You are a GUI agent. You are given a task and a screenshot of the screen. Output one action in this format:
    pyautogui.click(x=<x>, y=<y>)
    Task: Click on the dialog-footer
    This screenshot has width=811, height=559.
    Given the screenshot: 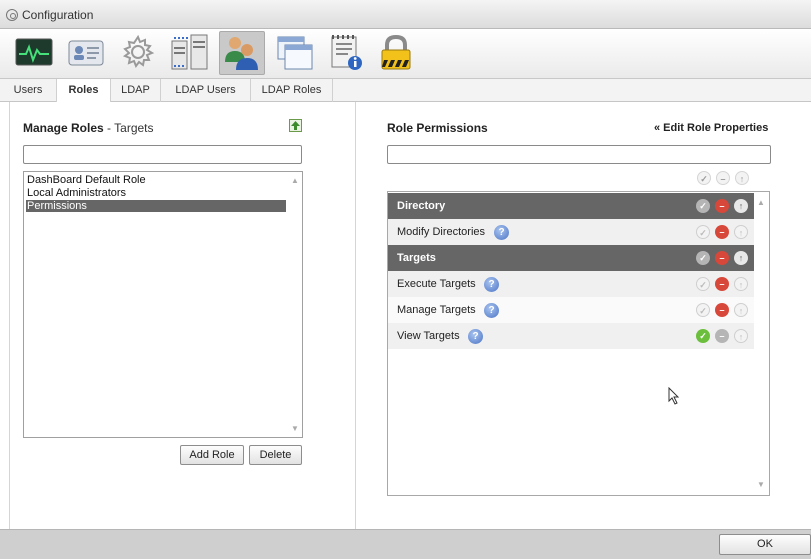 What is the action you would take?
    pyautogui.click(x=405, y=544)
    